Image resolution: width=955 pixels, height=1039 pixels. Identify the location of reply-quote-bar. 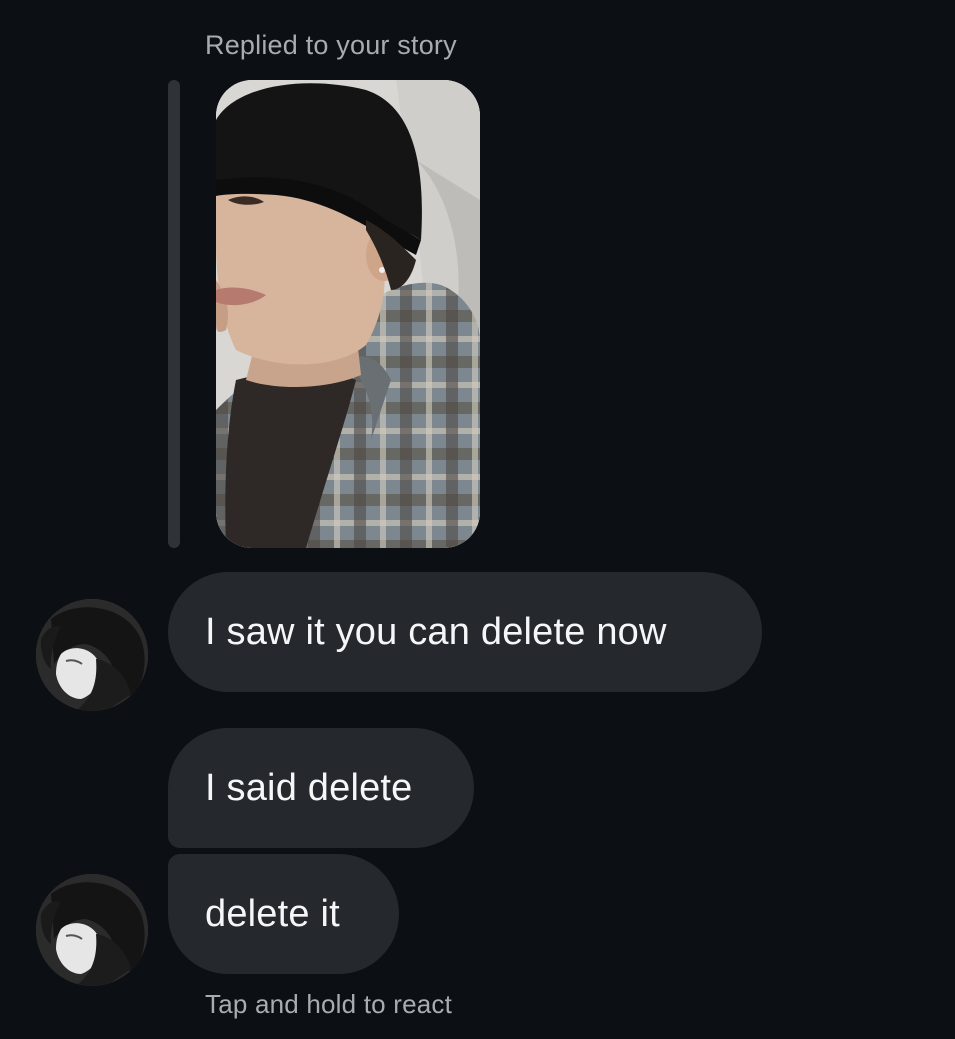
(174, 314).